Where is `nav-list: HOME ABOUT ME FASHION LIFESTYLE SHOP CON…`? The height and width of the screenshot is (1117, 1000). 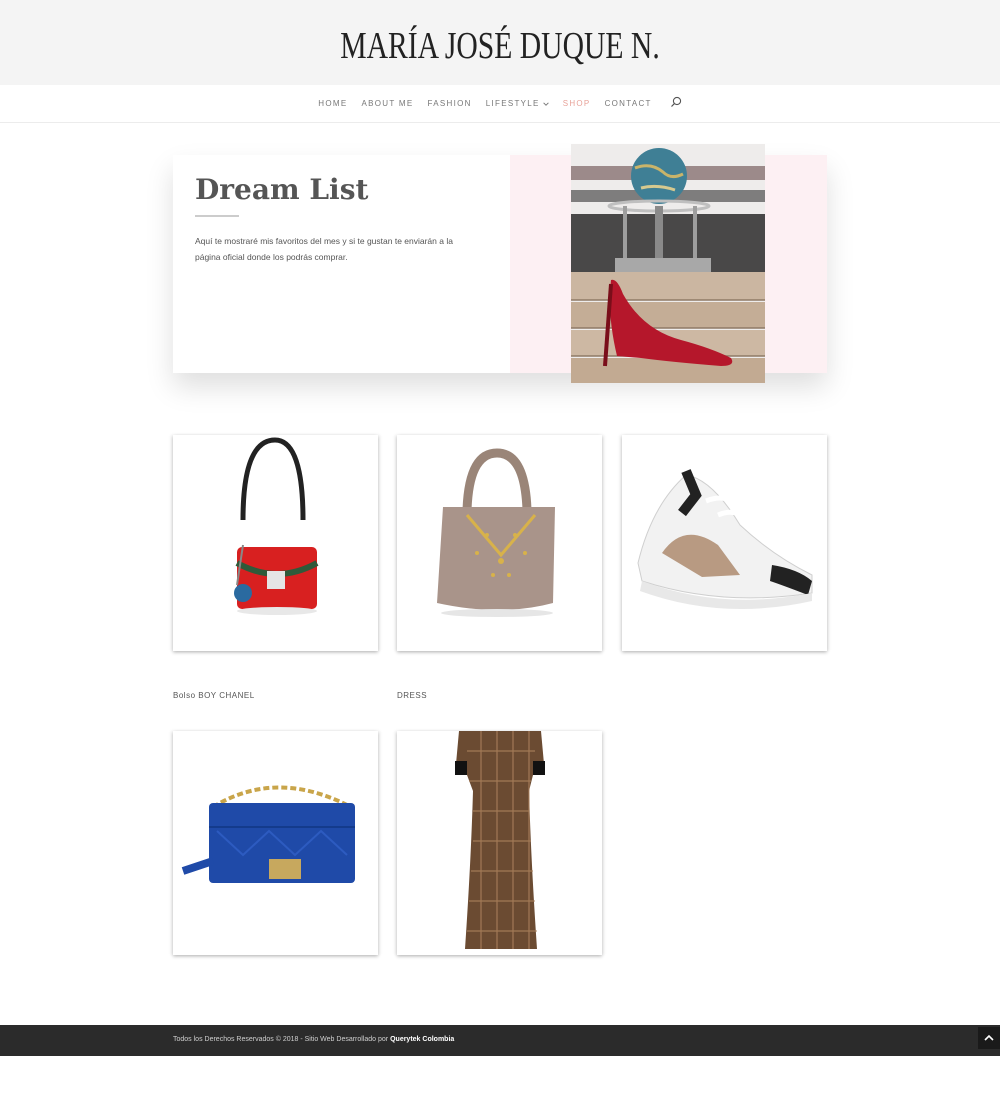
nav-list: HOME ABOUT ME FASHION LIFESTYLE SHOP CON… is located at coordinates (500, 102).